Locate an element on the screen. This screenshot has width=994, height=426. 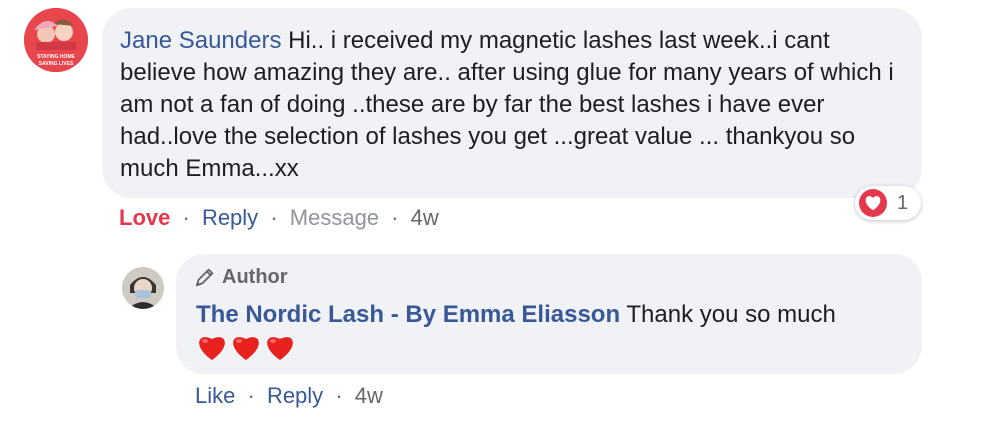
reply-timestamp: 4w is located at coordinates (369, 395).